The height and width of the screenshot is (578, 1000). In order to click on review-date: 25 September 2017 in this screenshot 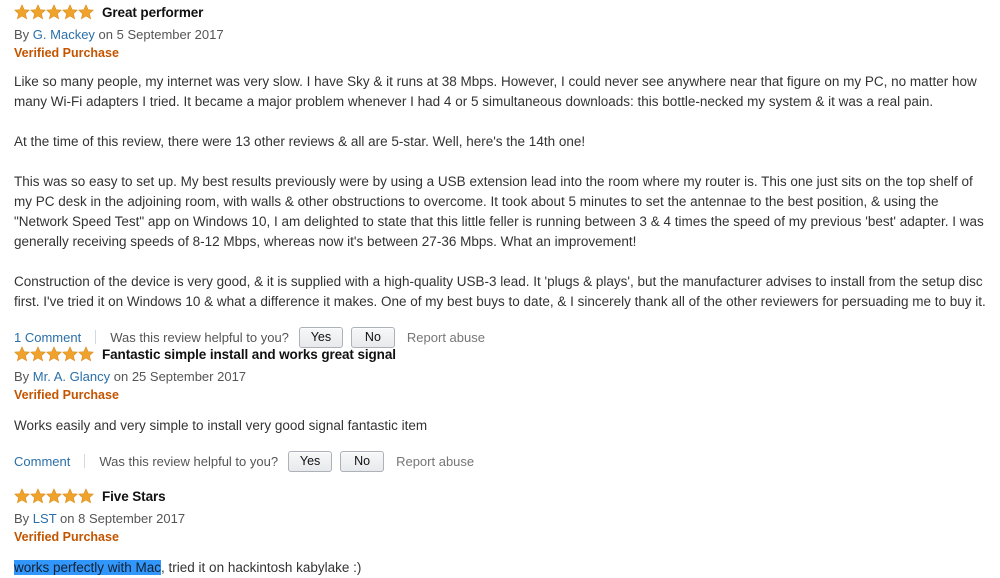, I will do `click(189, 376)`.